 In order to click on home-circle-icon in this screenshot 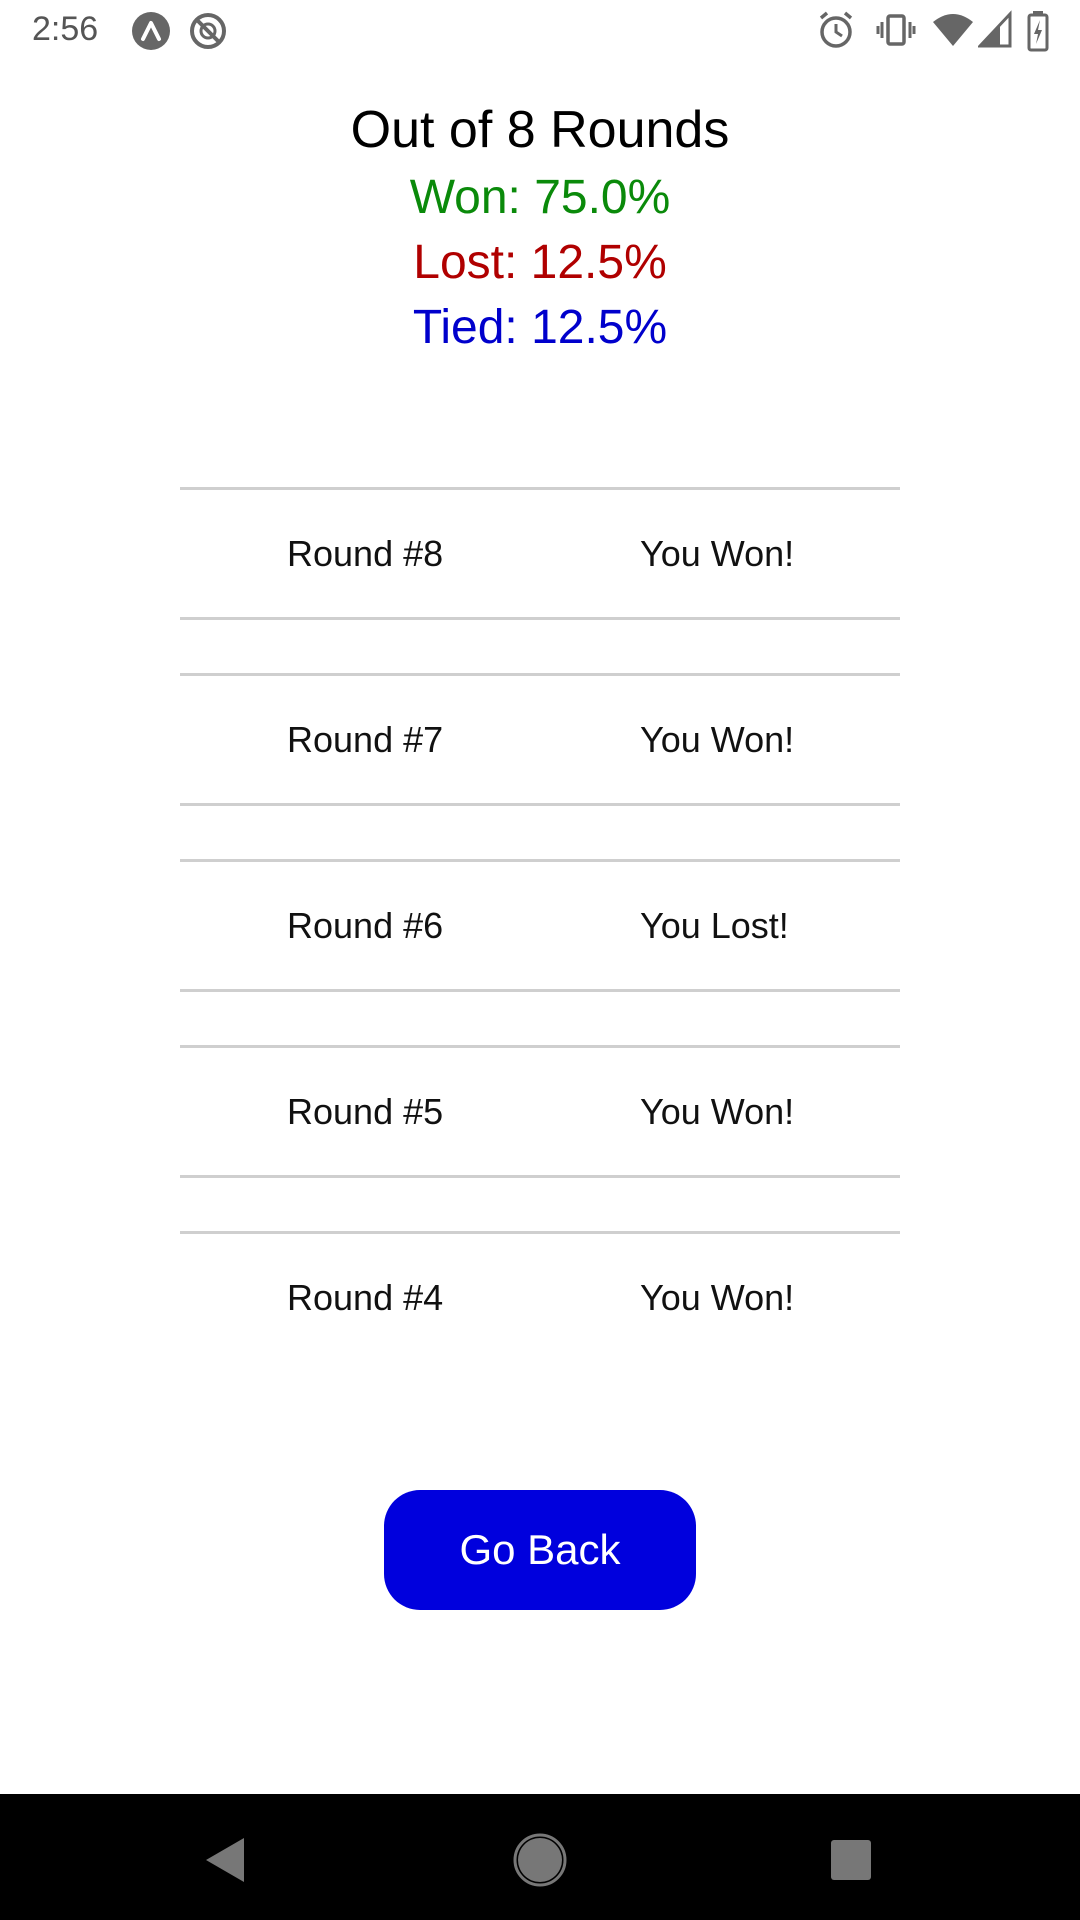, I will do `click(540, 1859)`.